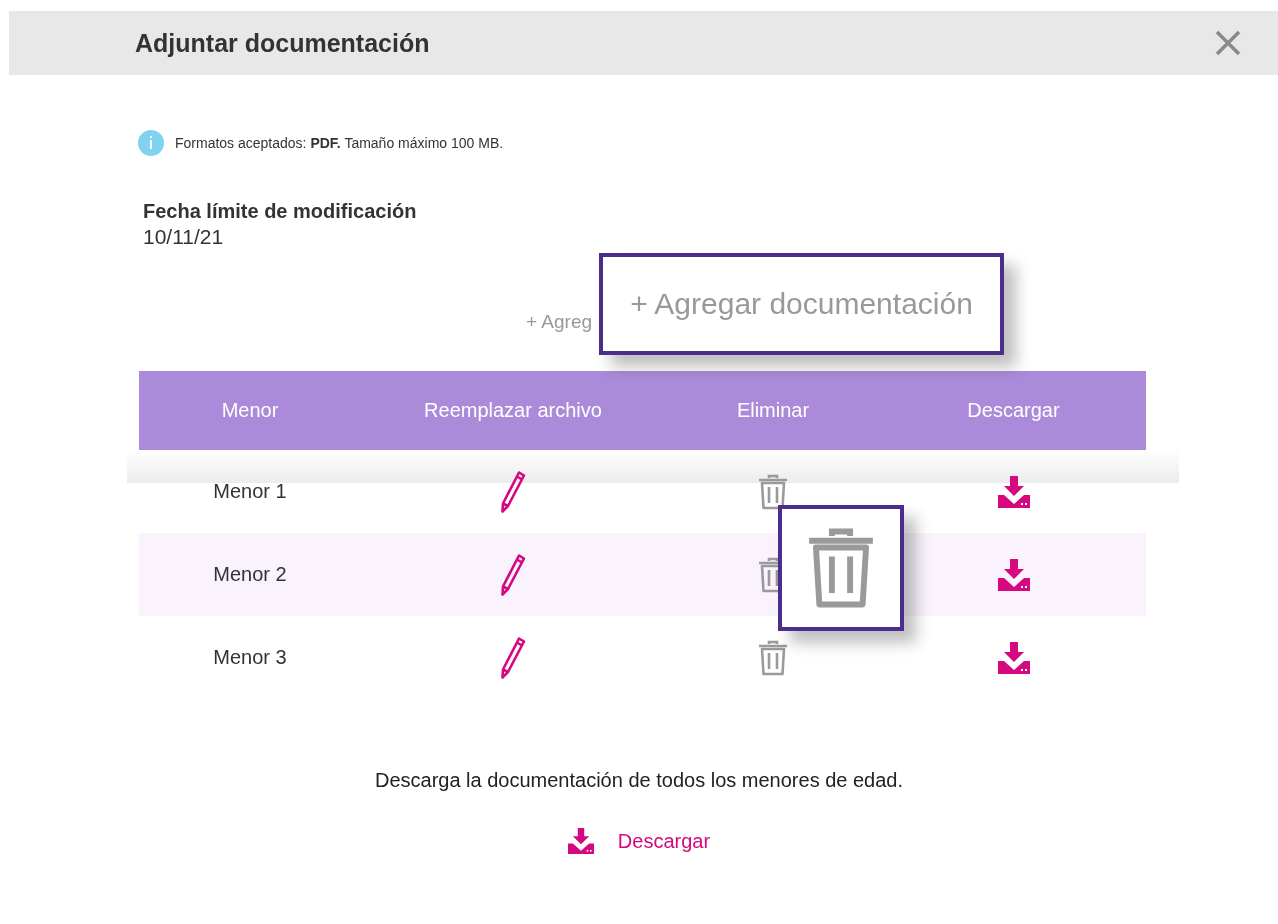 The image size is (1278, 924). Describe the element at coordinates (151, 143) in the screenshot. I see `info-icon` at that location.